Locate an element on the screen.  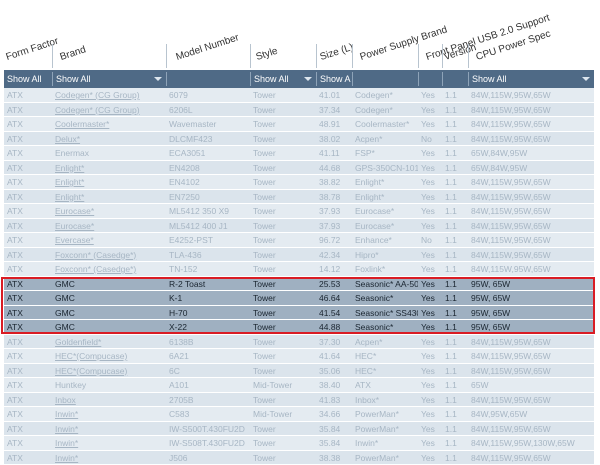
cell-model: A101 is located at coordinates (208, 385).